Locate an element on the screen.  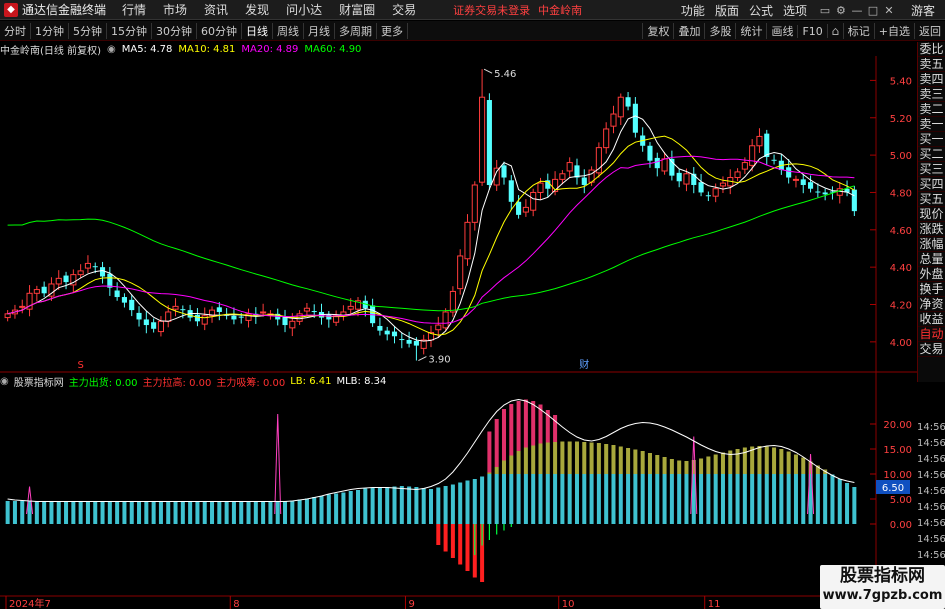
side-tab-1: 卖五 is located at coordinates (931, 64).